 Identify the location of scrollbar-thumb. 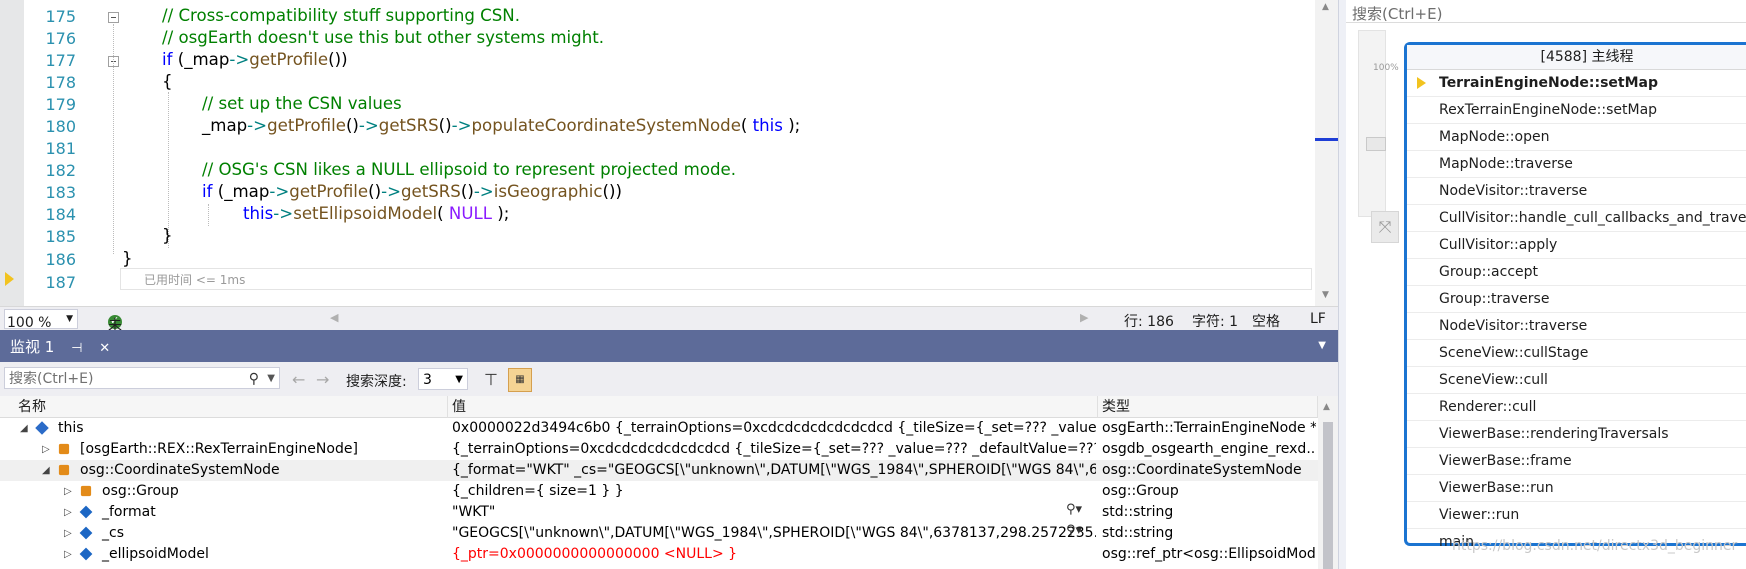
(1328, 495).